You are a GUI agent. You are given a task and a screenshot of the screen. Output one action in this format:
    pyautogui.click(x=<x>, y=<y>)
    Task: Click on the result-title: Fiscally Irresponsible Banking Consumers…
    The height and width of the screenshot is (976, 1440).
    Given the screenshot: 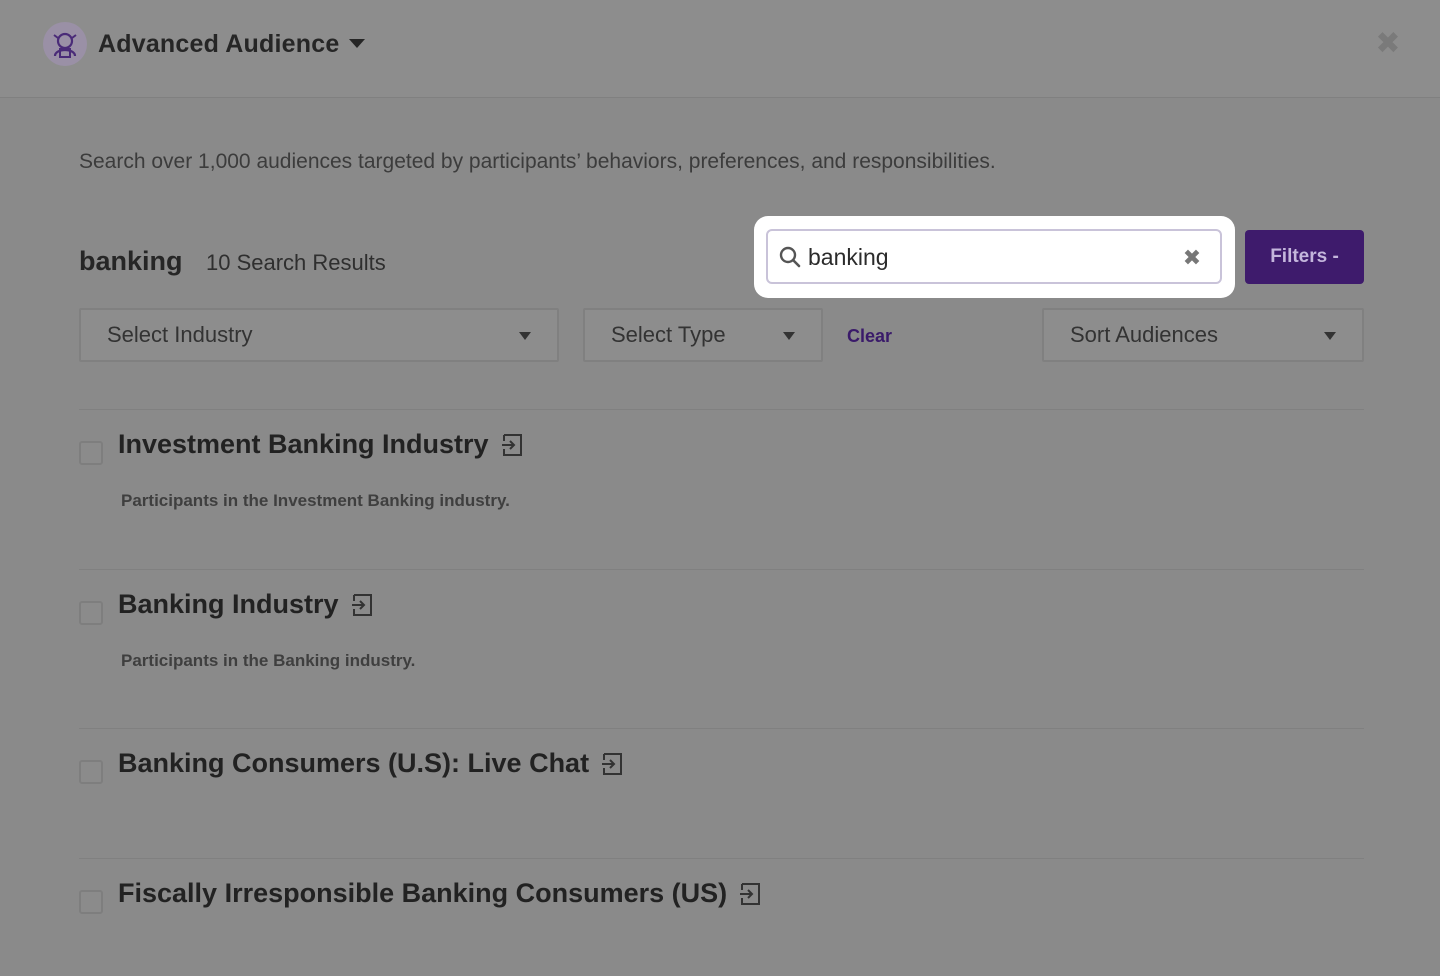 What is the action you would take?
    pyautogui.click(x=422, y=893)
    